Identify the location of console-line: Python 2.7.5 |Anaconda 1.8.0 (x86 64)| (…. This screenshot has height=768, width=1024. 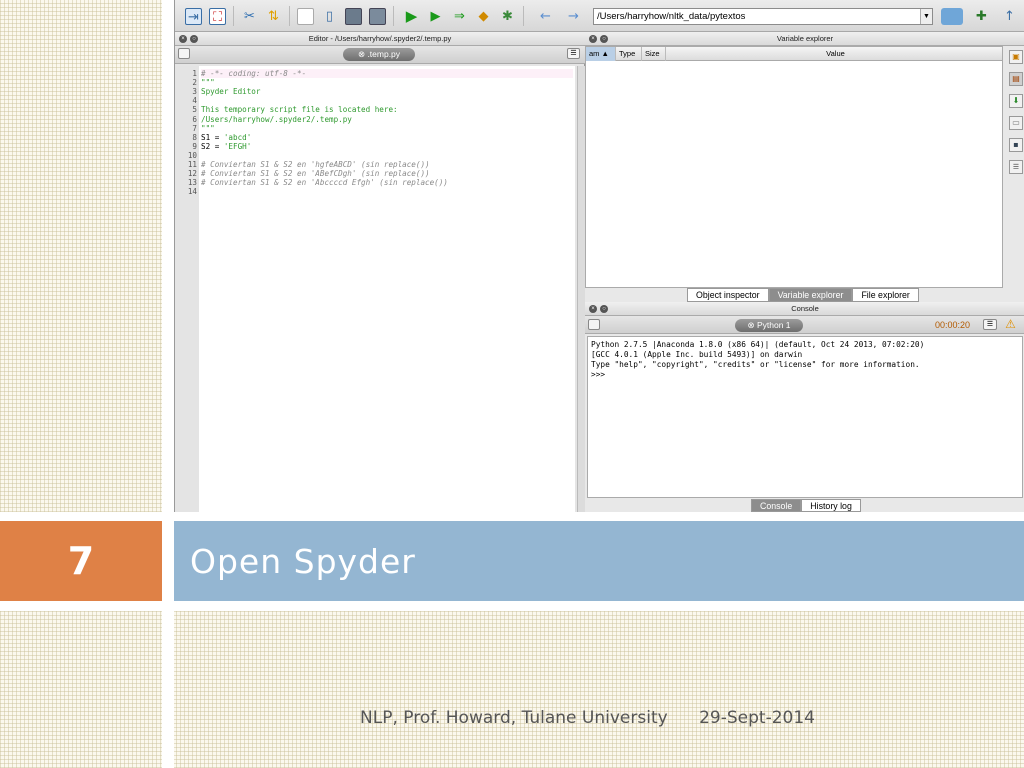
(758, 344).